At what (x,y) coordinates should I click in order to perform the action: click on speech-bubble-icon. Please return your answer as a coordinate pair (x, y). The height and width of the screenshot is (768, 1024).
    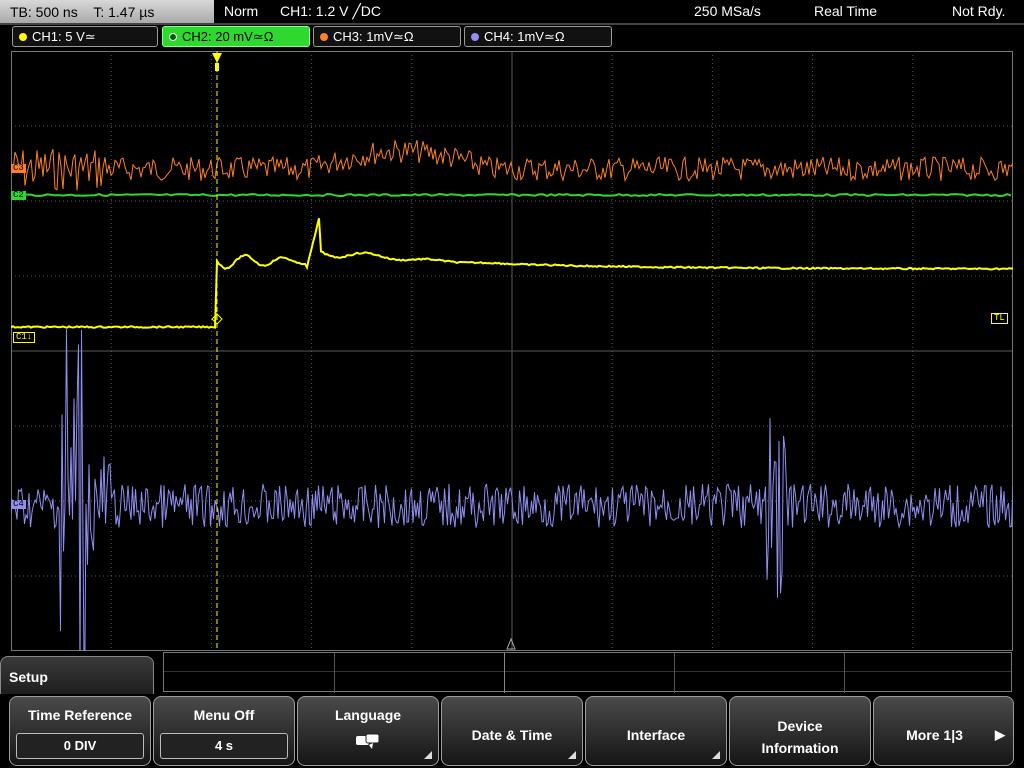
    Looking at the image, I should click on (368, 744).